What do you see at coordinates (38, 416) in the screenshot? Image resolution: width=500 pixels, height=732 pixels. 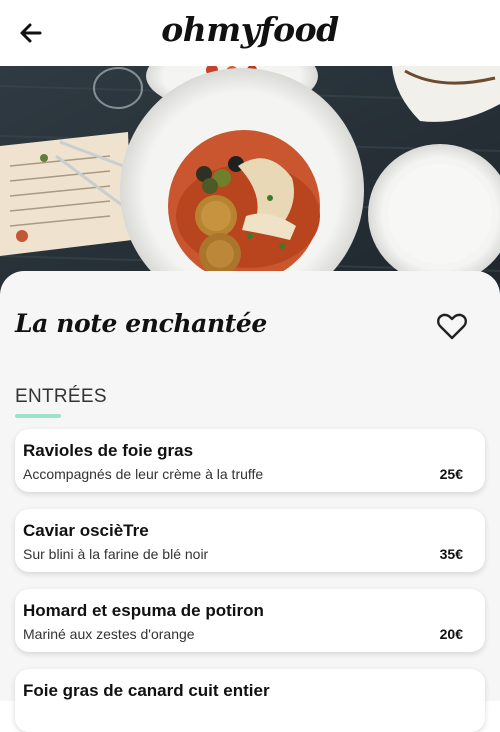 I see `section-underline` at bounding box center [38, 416].